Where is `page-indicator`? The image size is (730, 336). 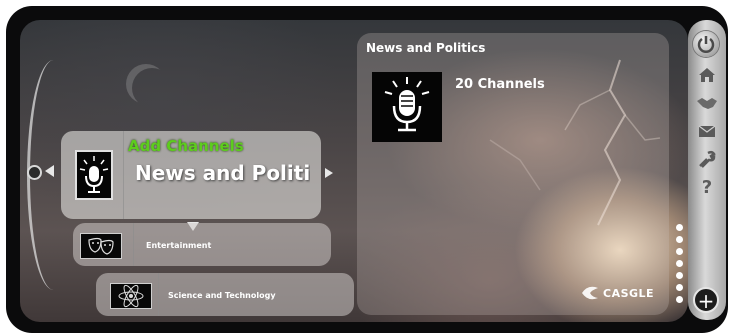
page-indicator is located at coordinates (680, 266).